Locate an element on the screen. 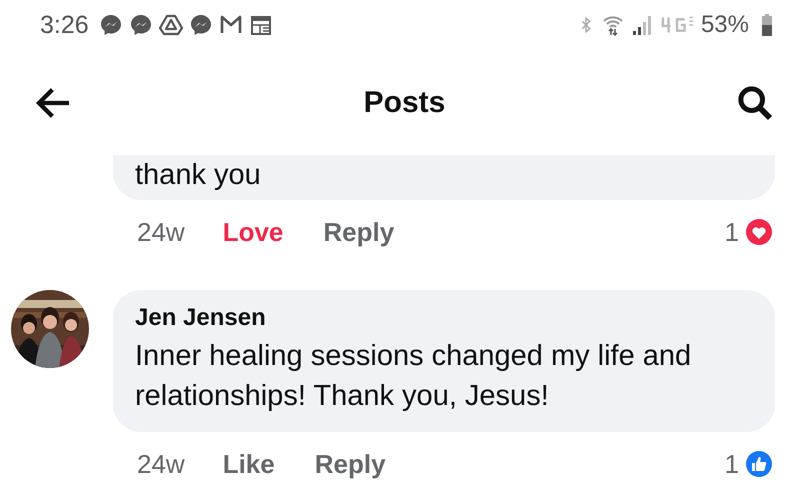 This screenshot has height=493, width=799. comment-author: Jen Jensen is located at coordinates (201, 318).